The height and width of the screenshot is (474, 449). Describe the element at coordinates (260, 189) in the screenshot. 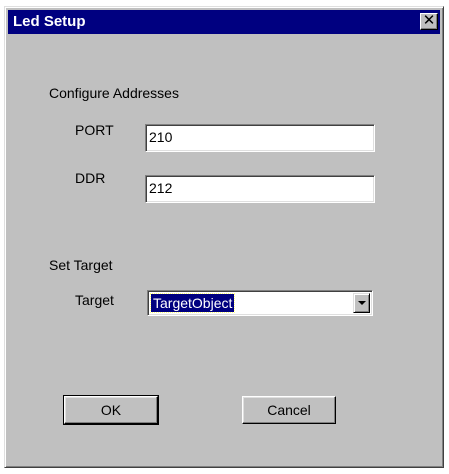

I see `ddr-input: 212` at that location.